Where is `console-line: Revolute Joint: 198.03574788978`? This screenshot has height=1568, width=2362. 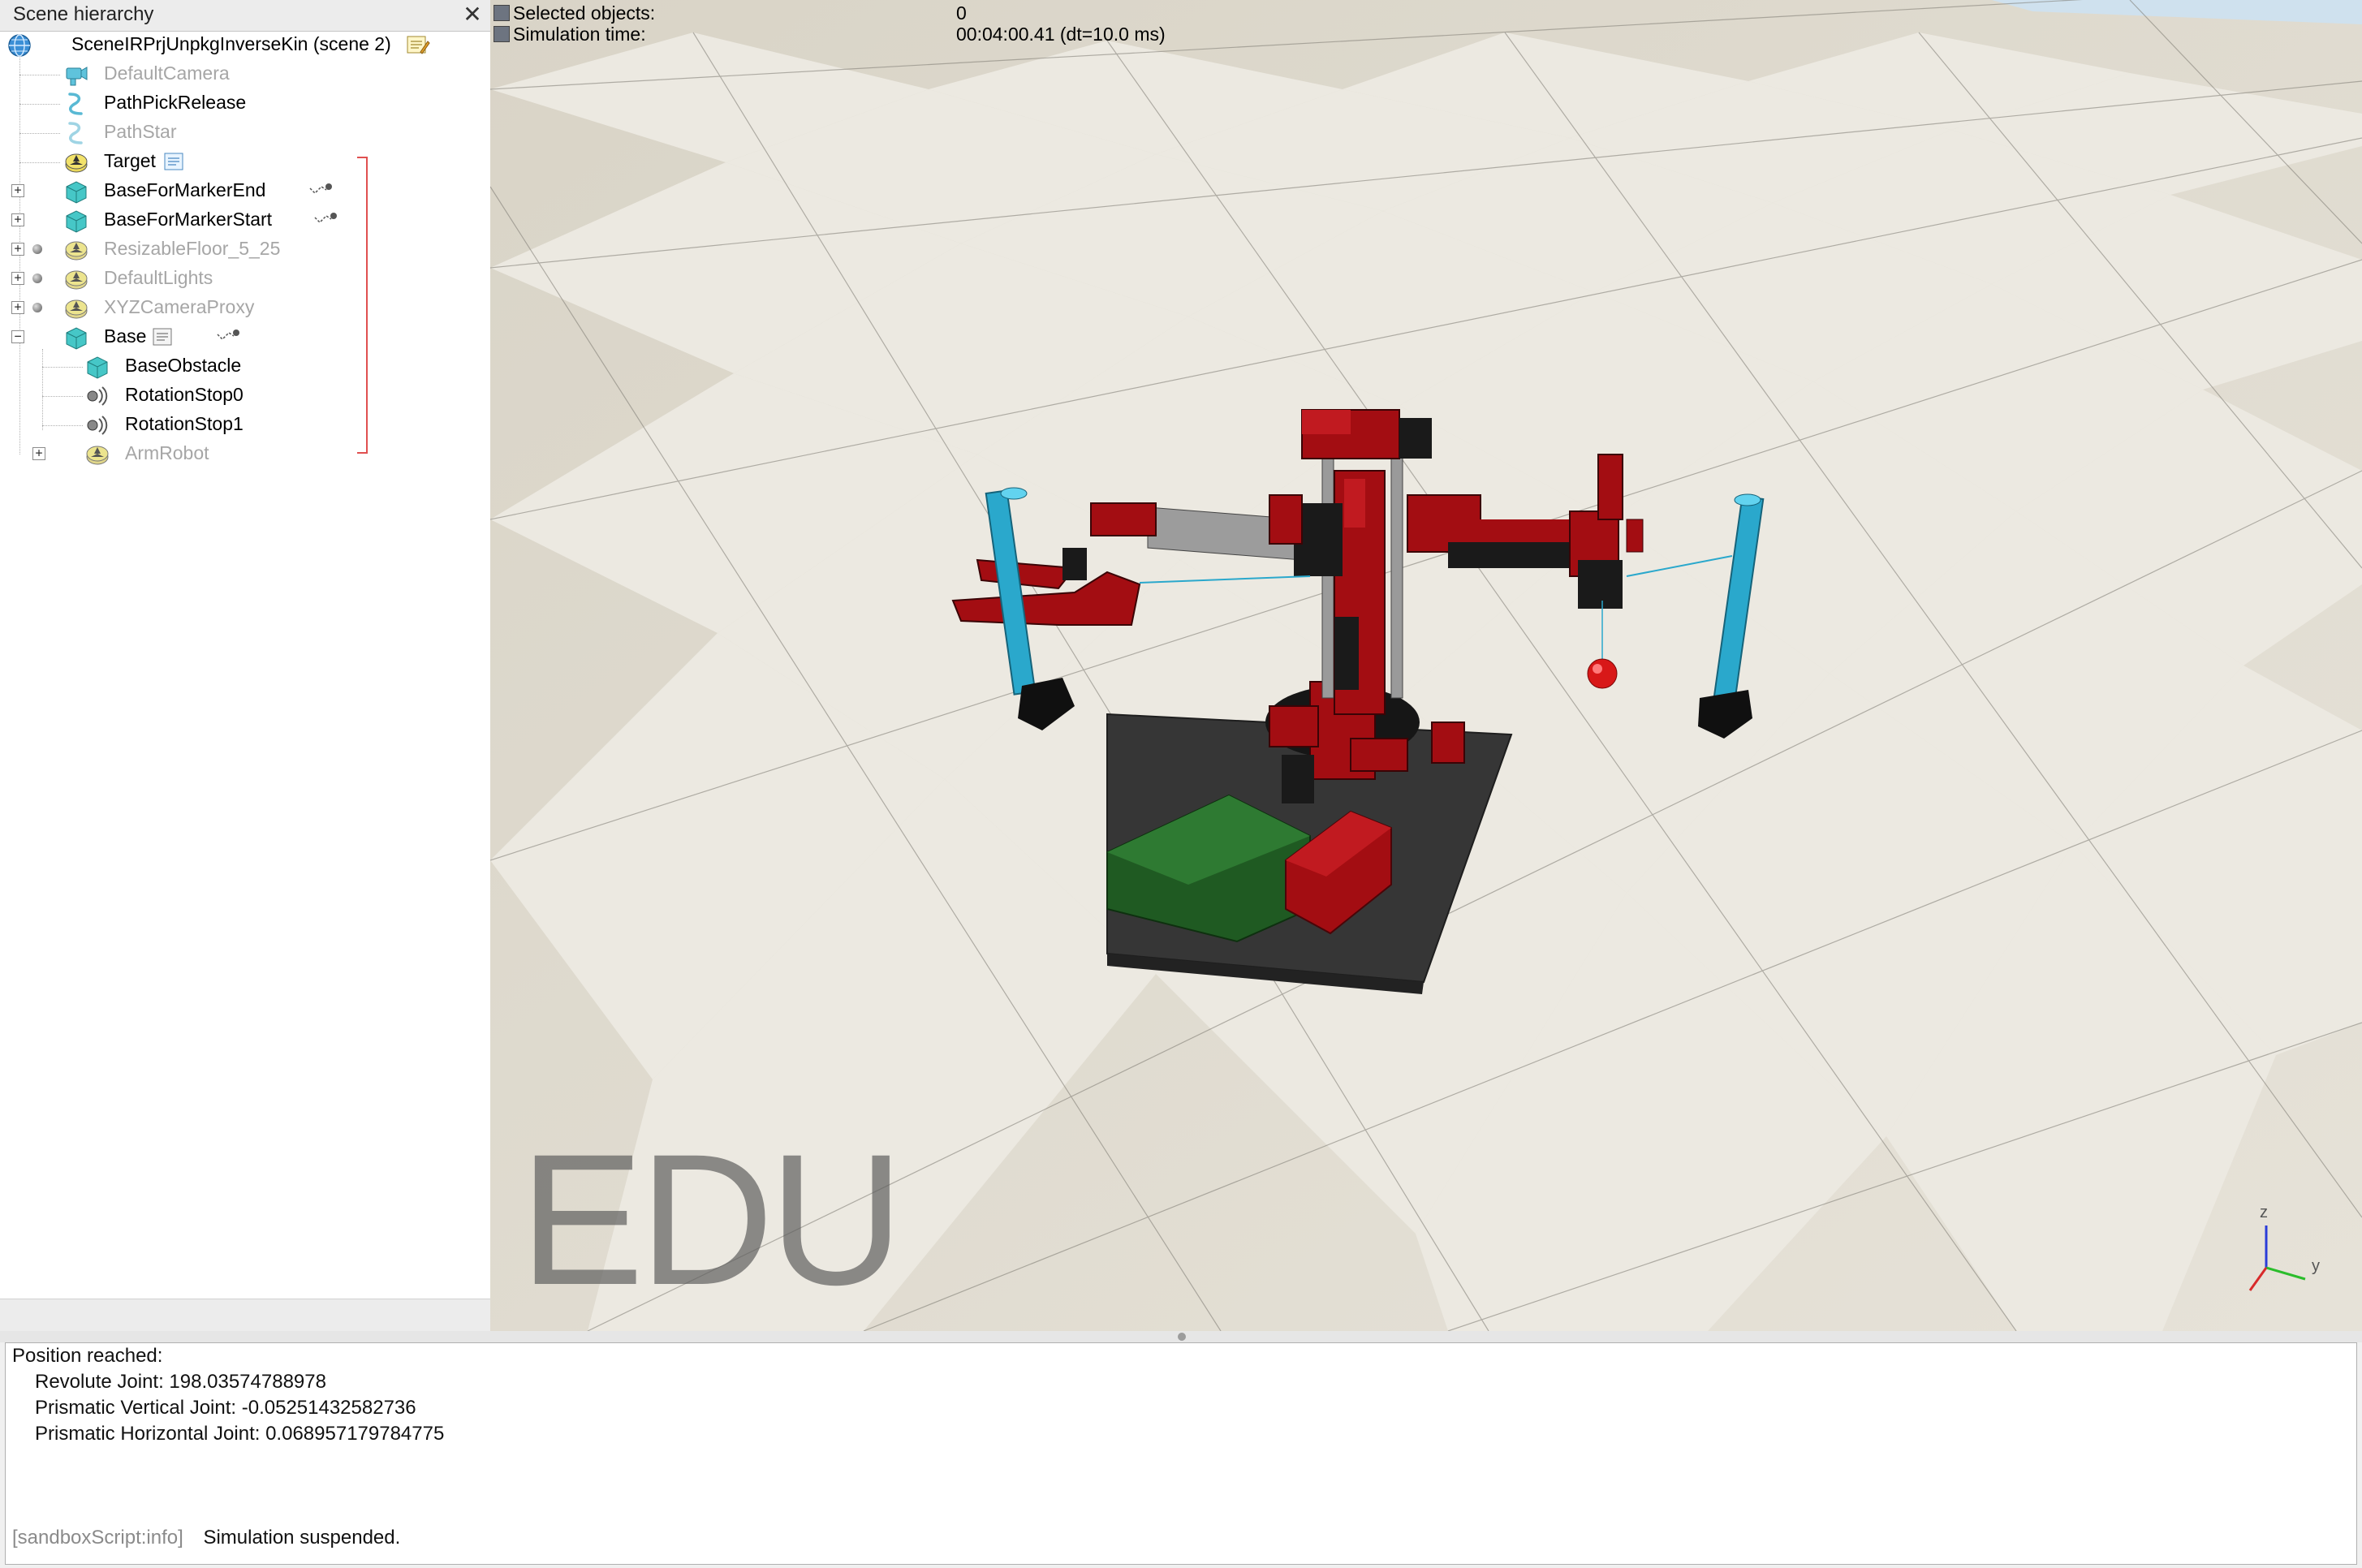
console-line: Revolute Joint: 198.03574788978 is located at coordinates (180, 1382).